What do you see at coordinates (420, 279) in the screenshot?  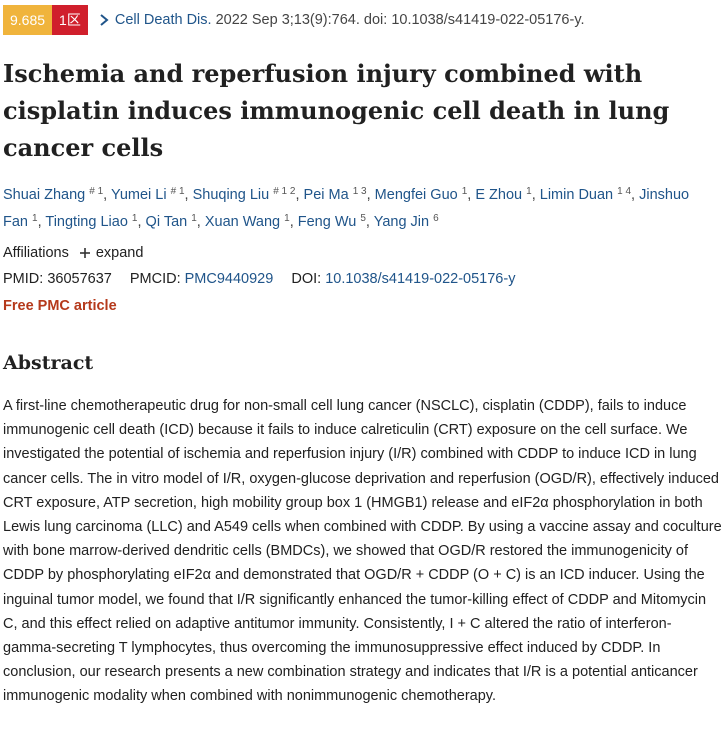 I see `doi-link: 10.1038/s41419-022-05176-y` at bounding box center [420, 279].